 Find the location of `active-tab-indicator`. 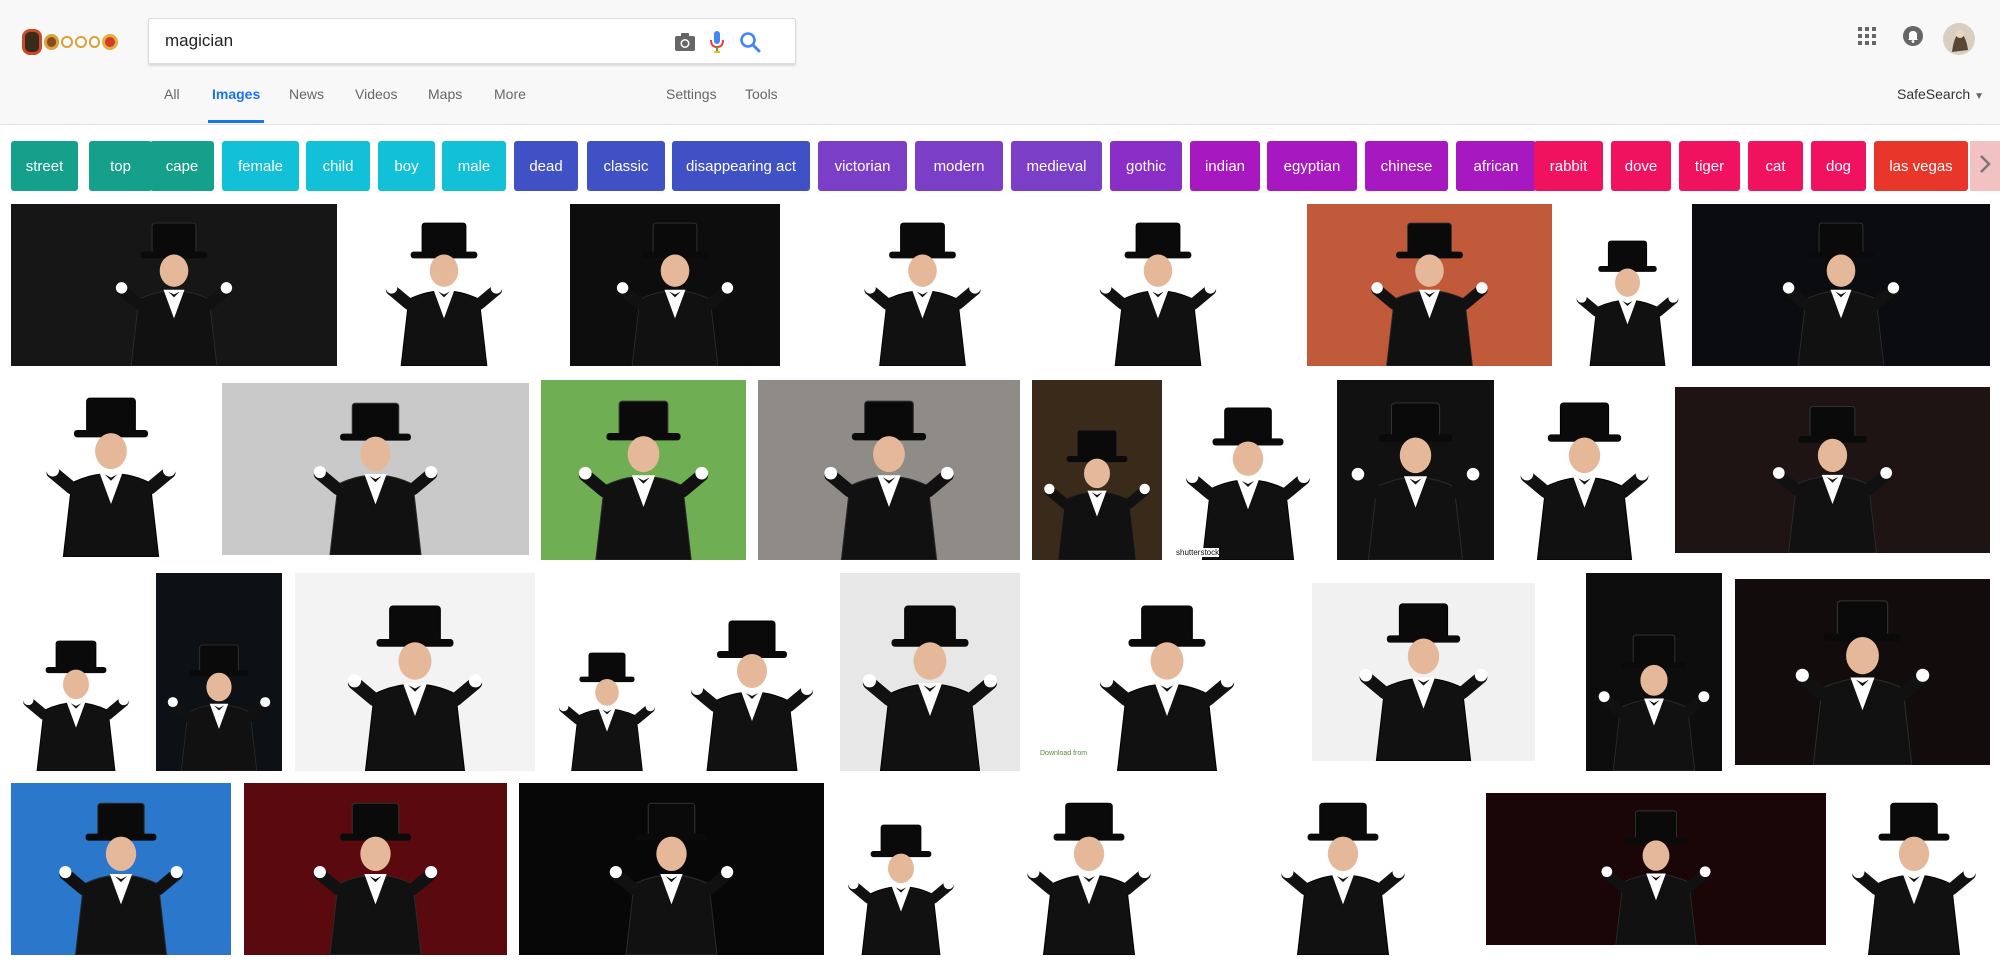

active-tab-indicator is located at coordinates (236, 121).